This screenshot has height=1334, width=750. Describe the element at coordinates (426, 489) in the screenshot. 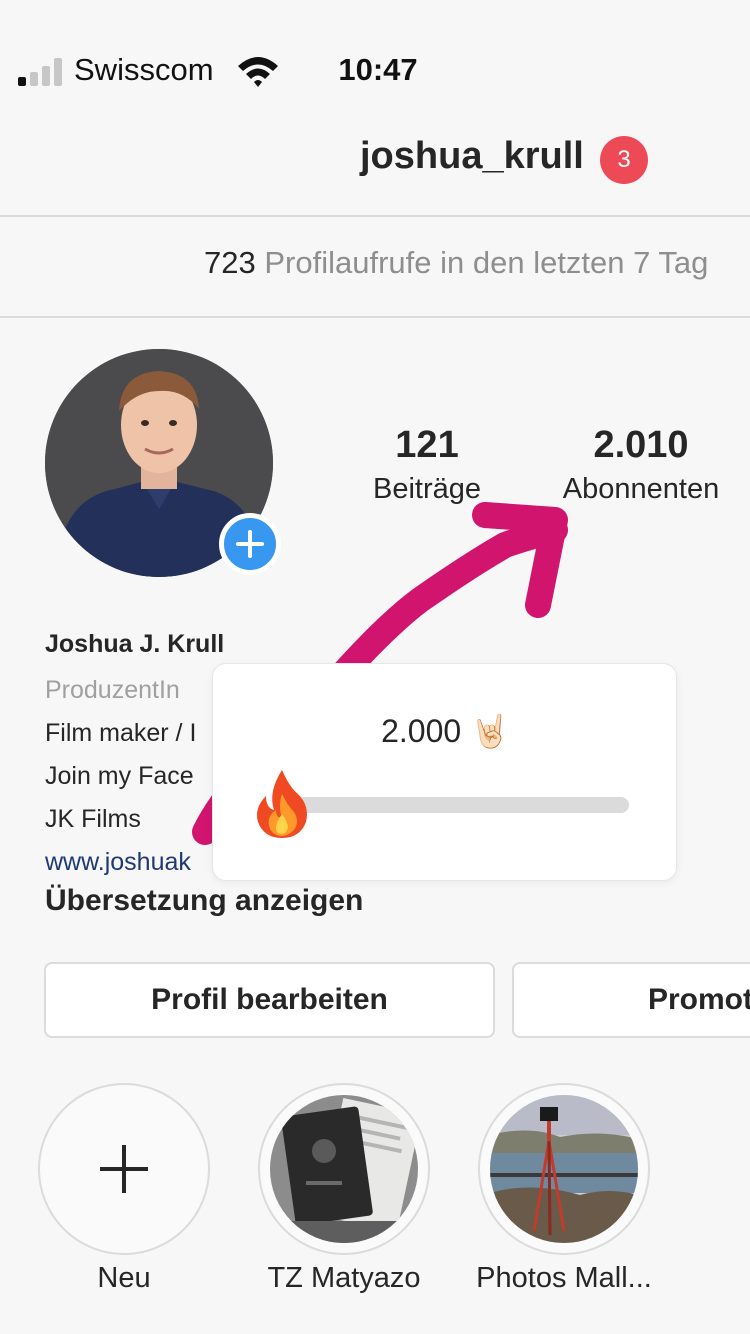

I see `posts-label: Beiträge` at that location.